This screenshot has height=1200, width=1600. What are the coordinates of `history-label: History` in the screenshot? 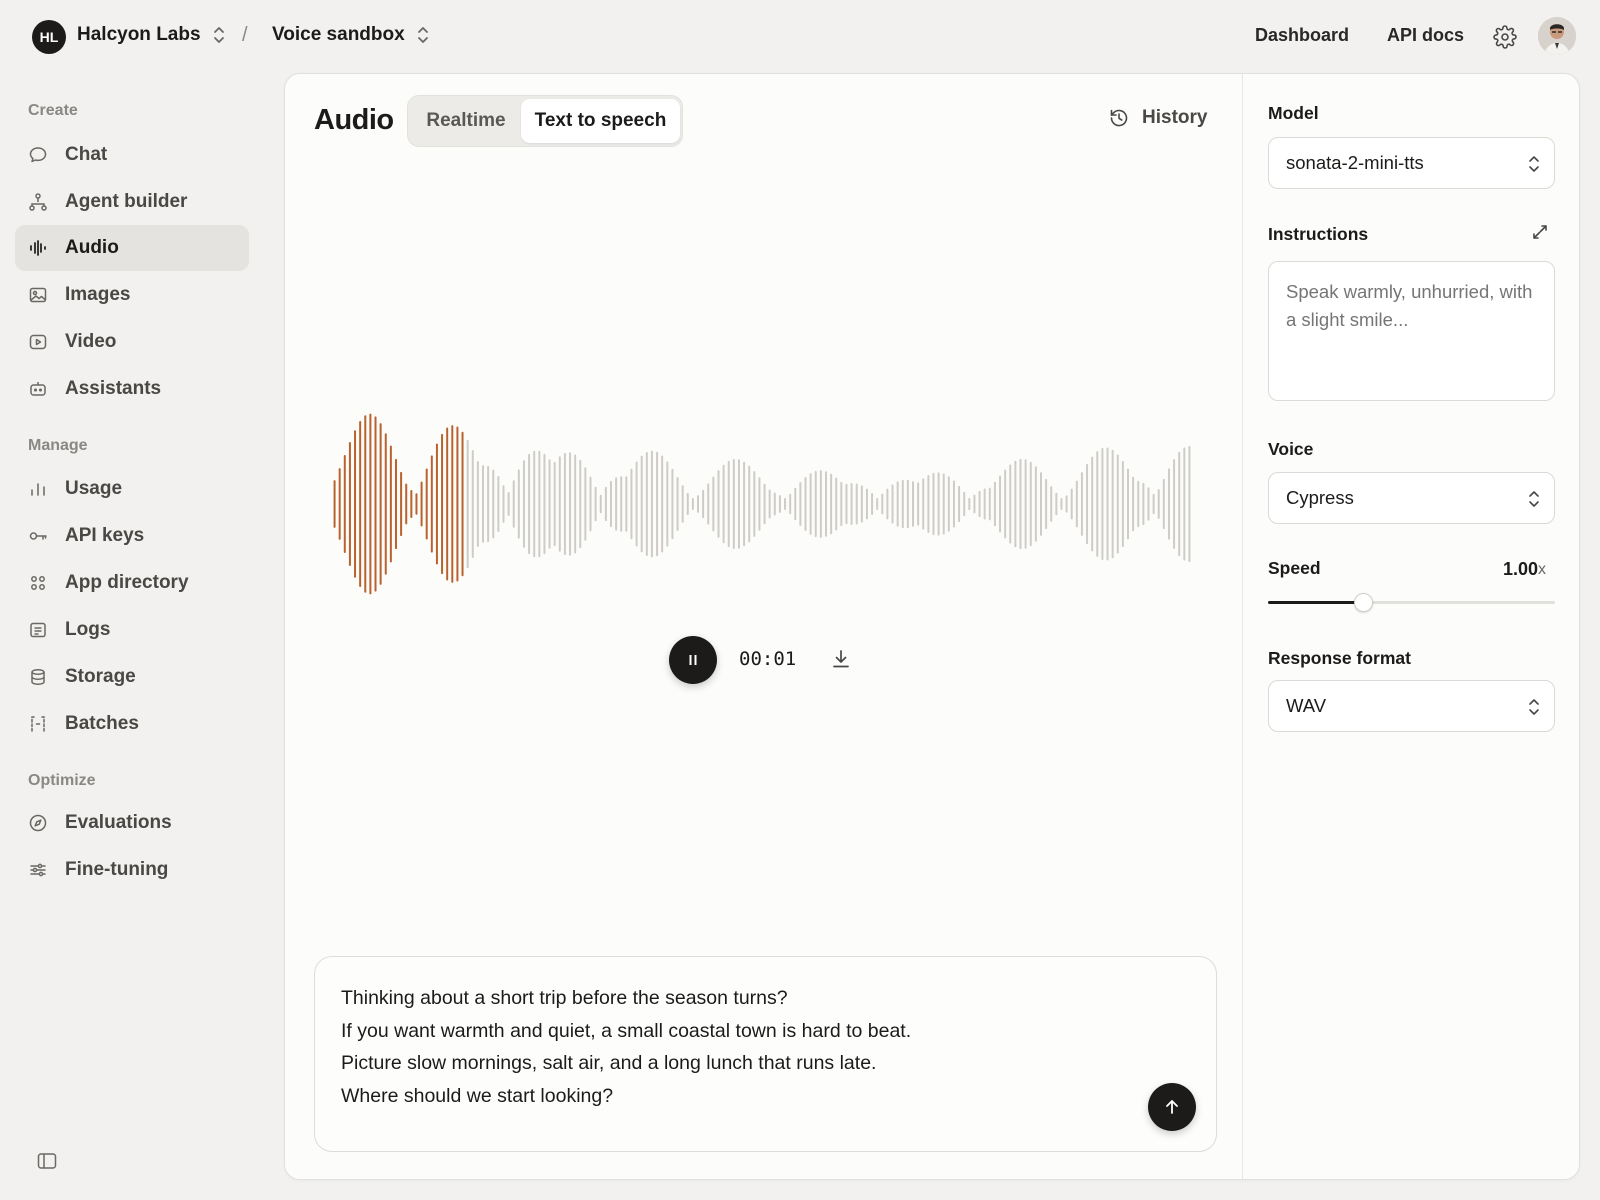 It's located at (1175, 117).